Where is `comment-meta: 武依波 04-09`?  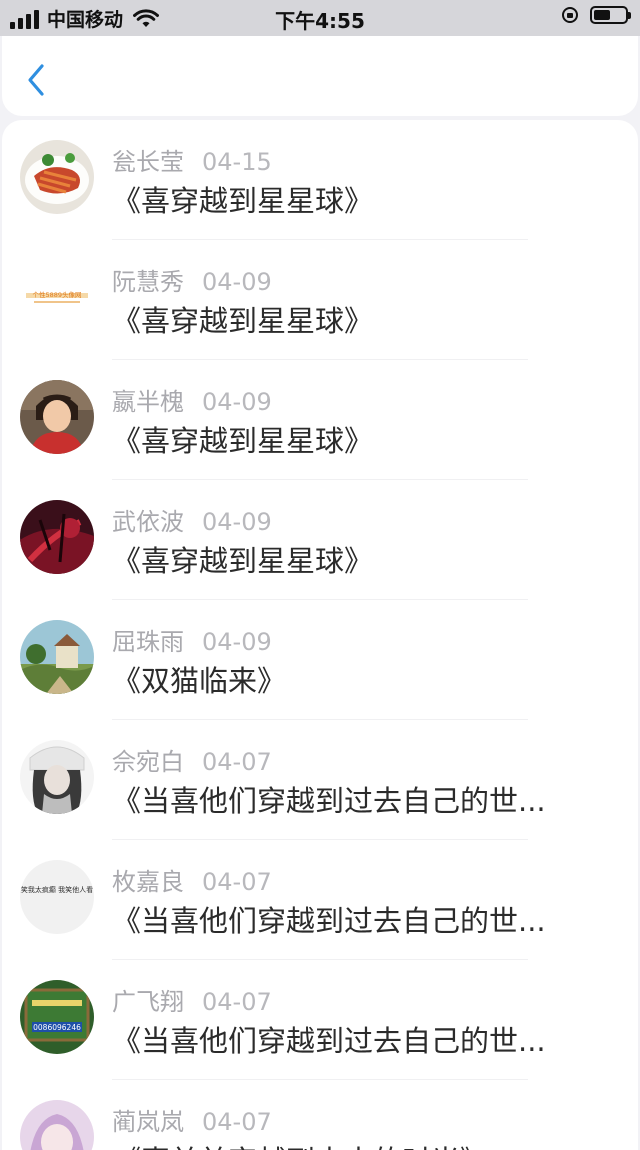
comment-meta: 武依波 04-09 is located at coordinates (192, 519).